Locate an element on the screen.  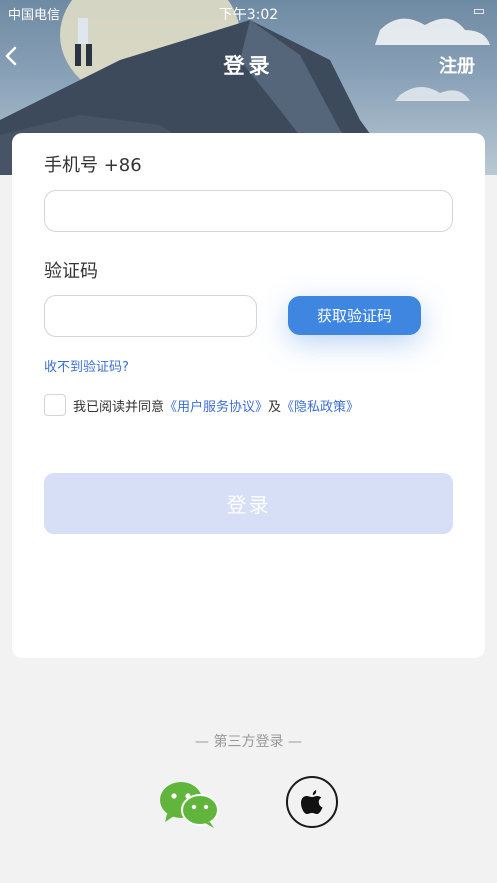
login-button: 登录 is located at coordinates (248, 503).